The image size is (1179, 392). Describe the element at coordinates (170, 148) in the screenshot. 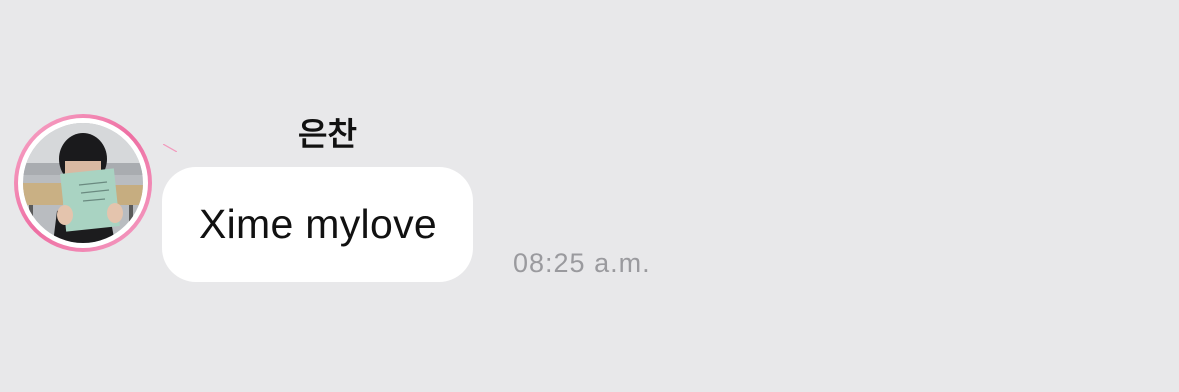

I see `name-accent-mark` at that location.